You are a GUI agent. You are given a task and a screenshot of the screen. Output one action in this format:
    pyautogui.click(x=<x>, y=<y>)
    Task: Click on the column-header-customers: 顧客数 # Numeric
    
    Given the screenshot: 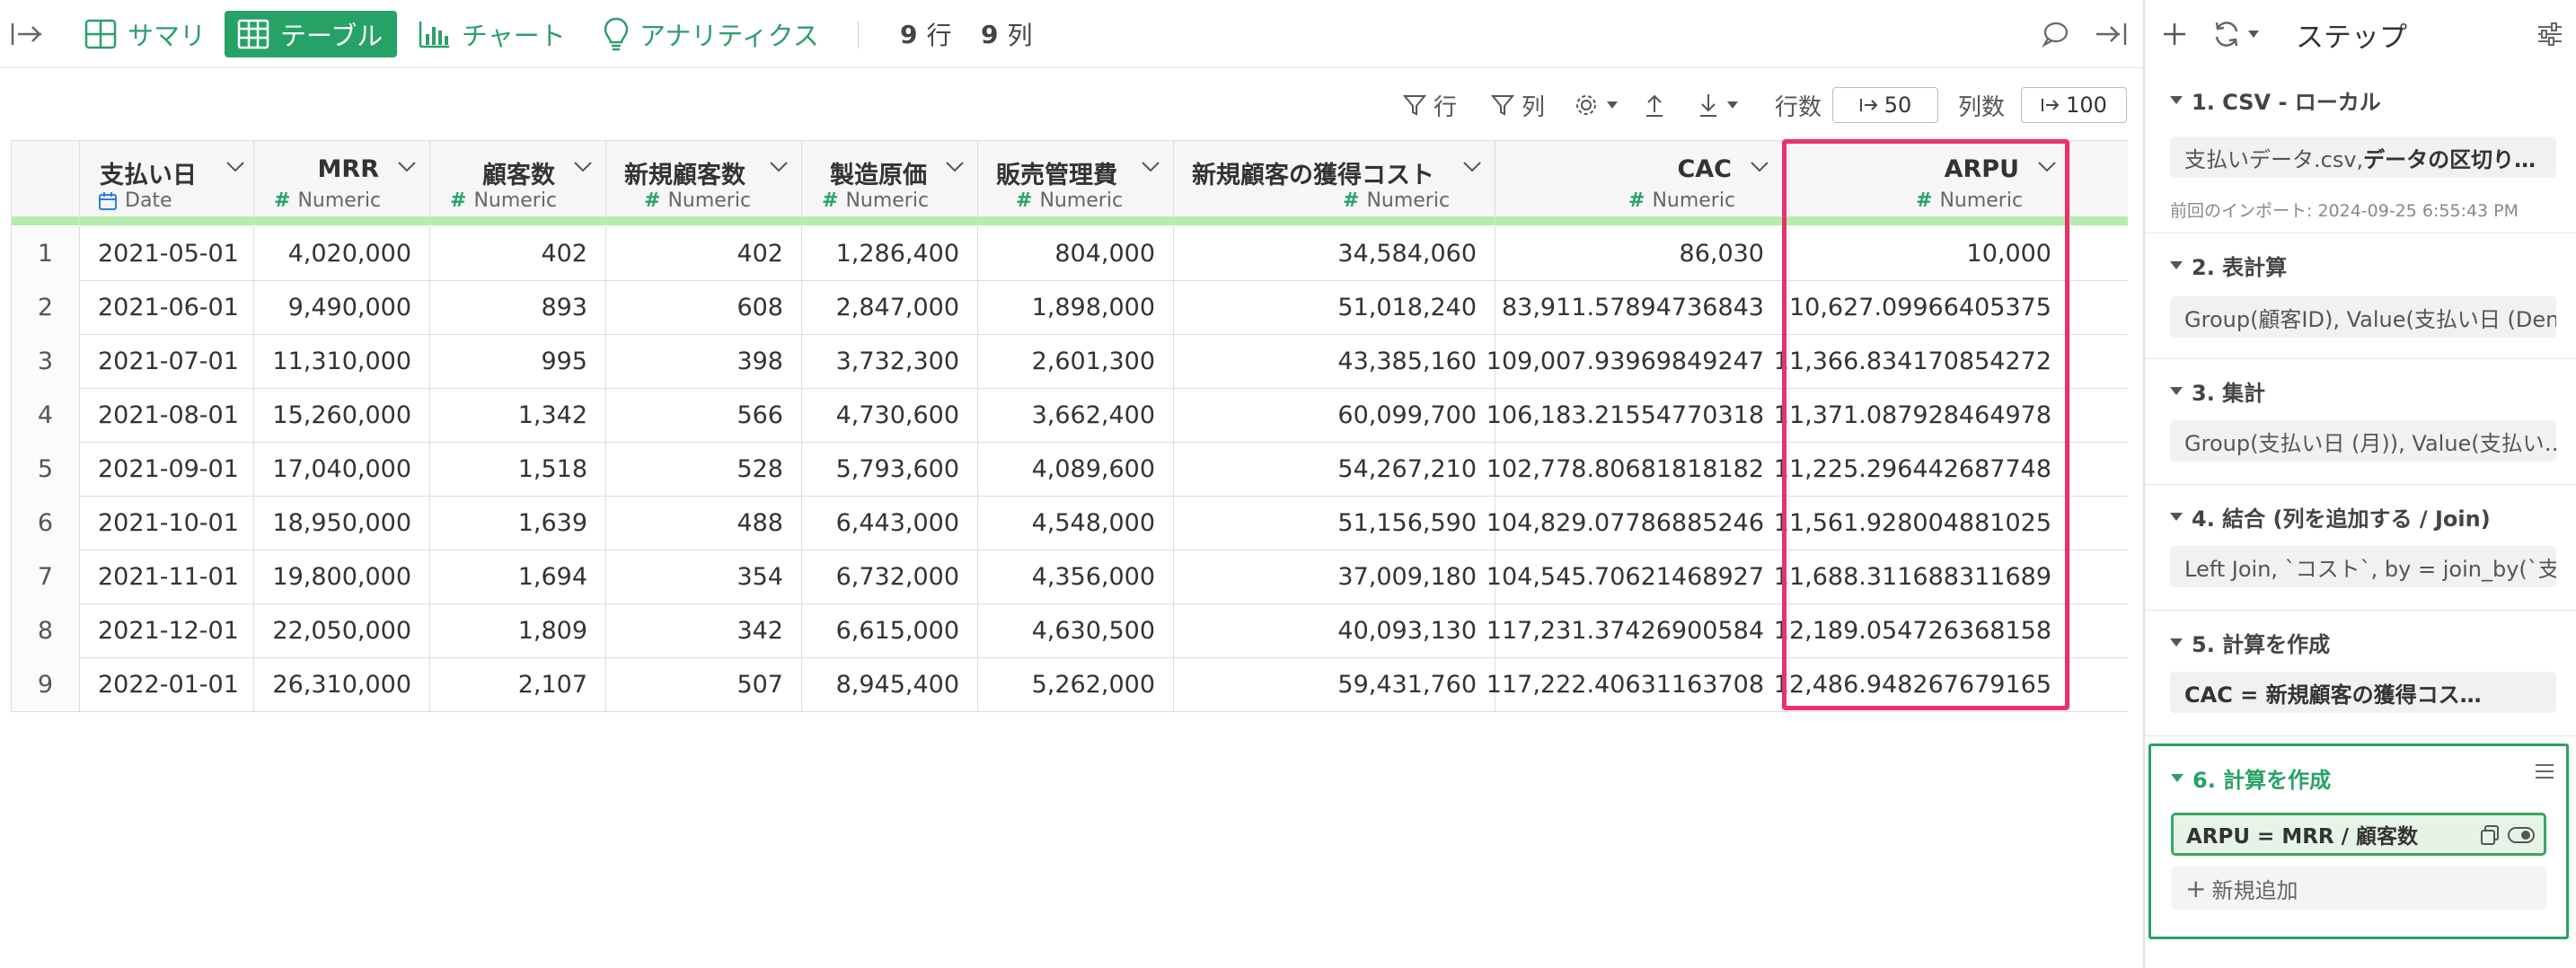 What is the action you would take?
    pyautogui.click(x=518, y=183)
    